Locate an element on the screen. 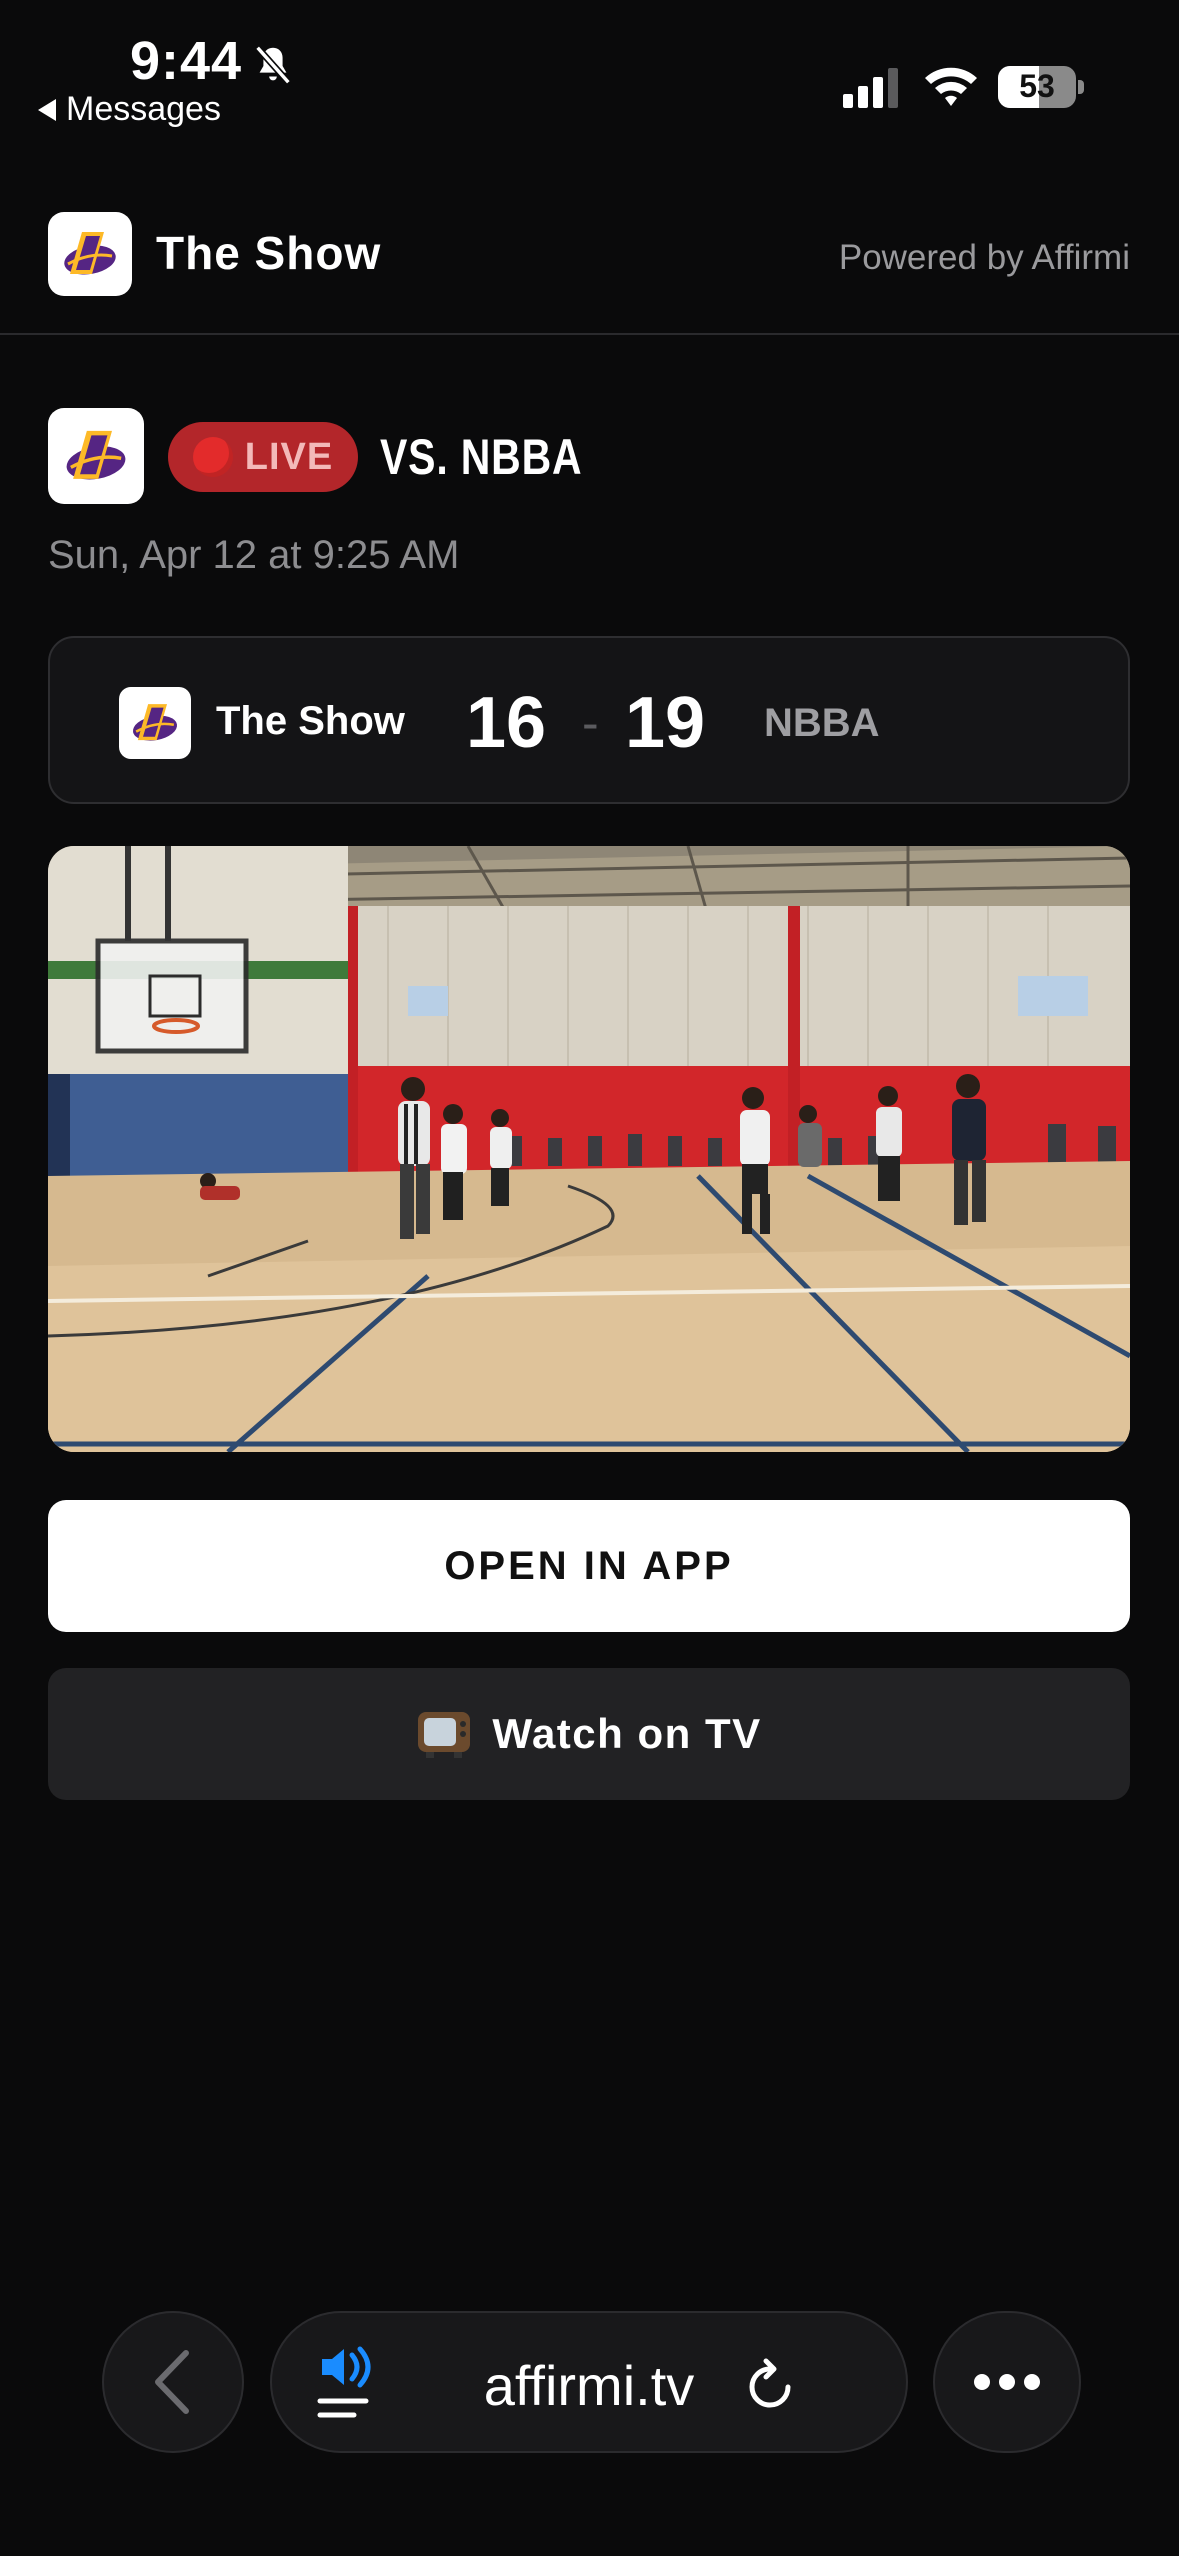 The height and width of the screenshot is (2556, 1179). team-logo is located at coordinates (90, 254).